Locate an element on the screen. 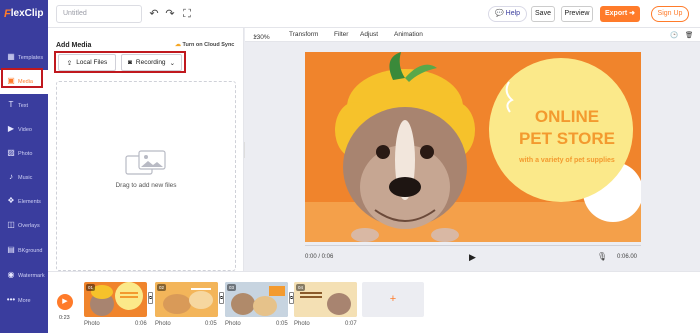 The image size is (700, 333). arrow-right-icon: ➜ is located at coordinates (632, 13).